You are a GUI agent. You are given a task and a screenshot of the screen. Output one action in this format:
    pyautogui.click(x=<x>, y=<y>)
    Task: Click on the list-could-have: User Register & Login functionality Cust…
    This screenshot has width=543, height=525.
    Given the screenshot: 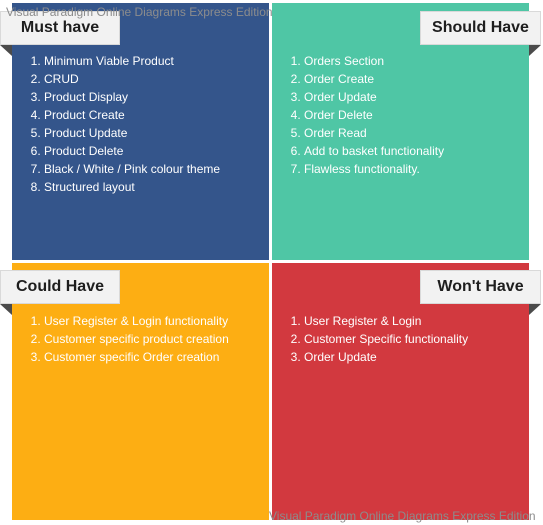 What is the action you would take?
    pyautogui.click(x=123, y=339)
    